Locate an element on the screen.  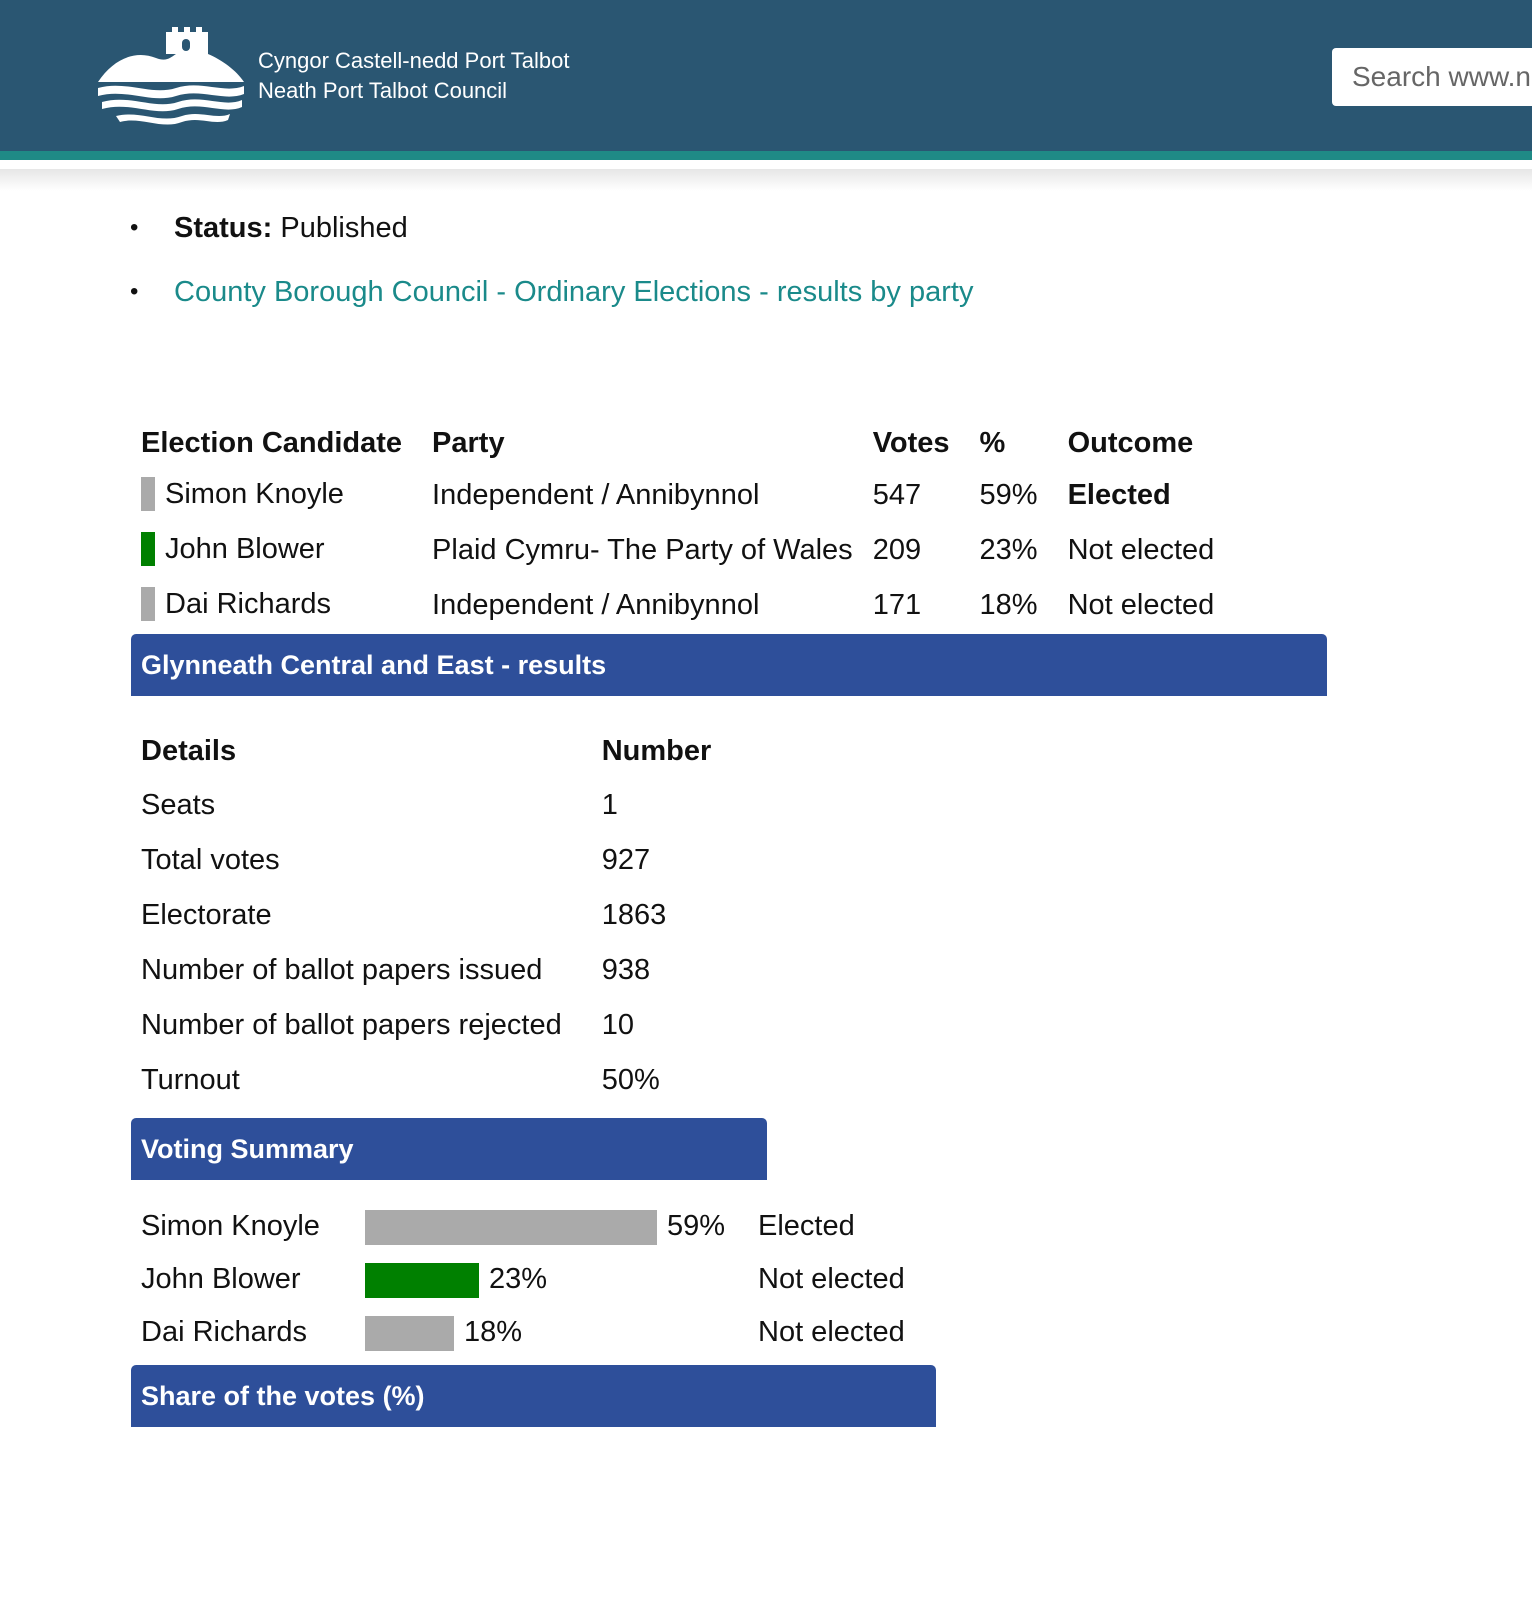
table-row: Number of ballot papers issued 938 is located at coordinates (426, 970).